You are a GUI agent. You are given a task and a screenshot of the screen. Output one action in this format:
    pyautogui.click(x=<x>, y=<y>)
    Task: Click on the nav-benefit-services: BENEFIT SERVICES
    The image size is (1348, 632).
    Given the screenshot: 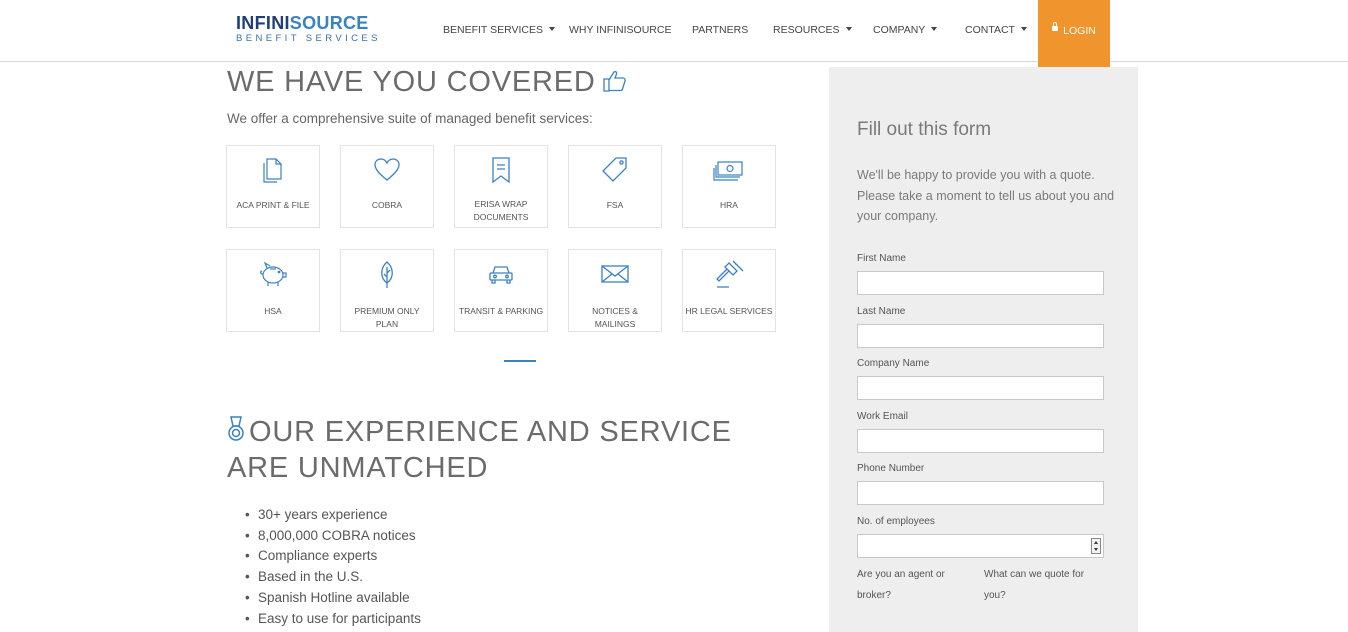 What is the action you would take?
    pyautogui.click(x=499, y=30)
    